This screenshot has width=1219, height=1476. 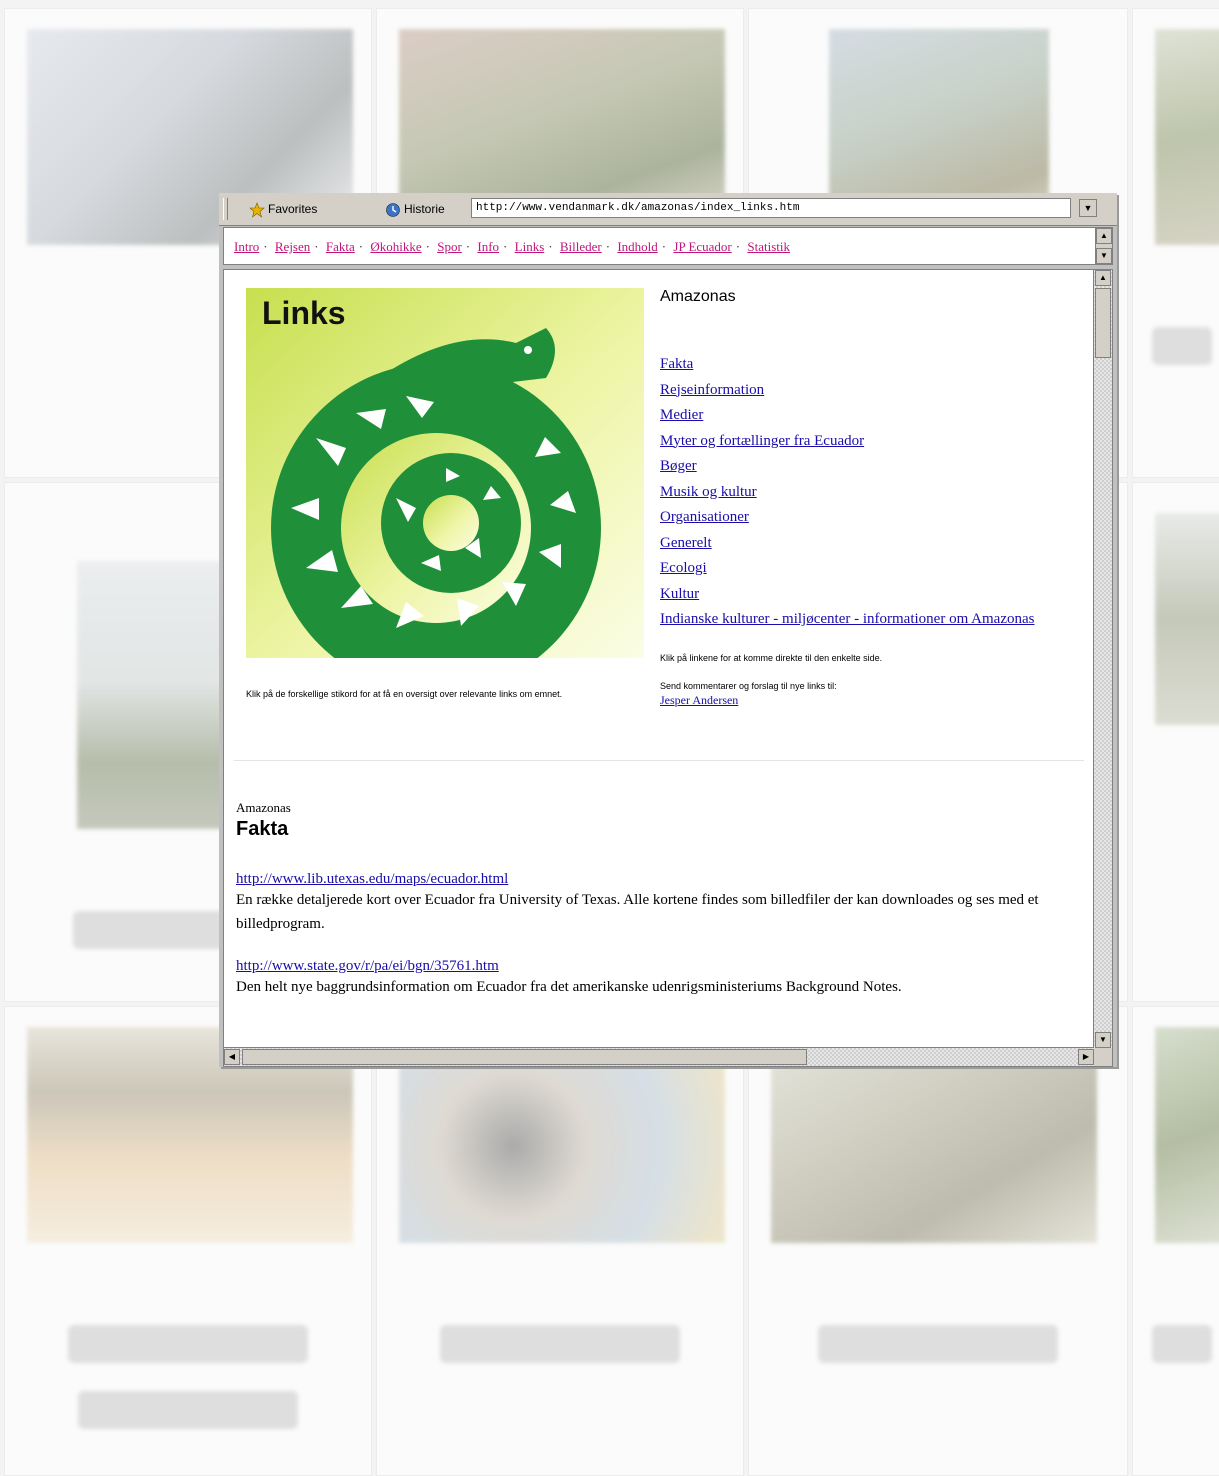 I want to click on horizontal-scroll-thumb, so click(x=524, y=1057).